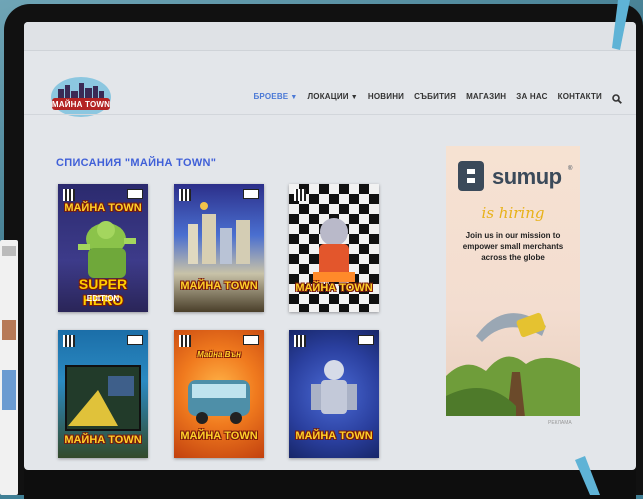 This screenshot has height=499, width=643. Describe the element at coordinates (219, 233) in the screenshot. I see `city-illustration-icon` at that location.